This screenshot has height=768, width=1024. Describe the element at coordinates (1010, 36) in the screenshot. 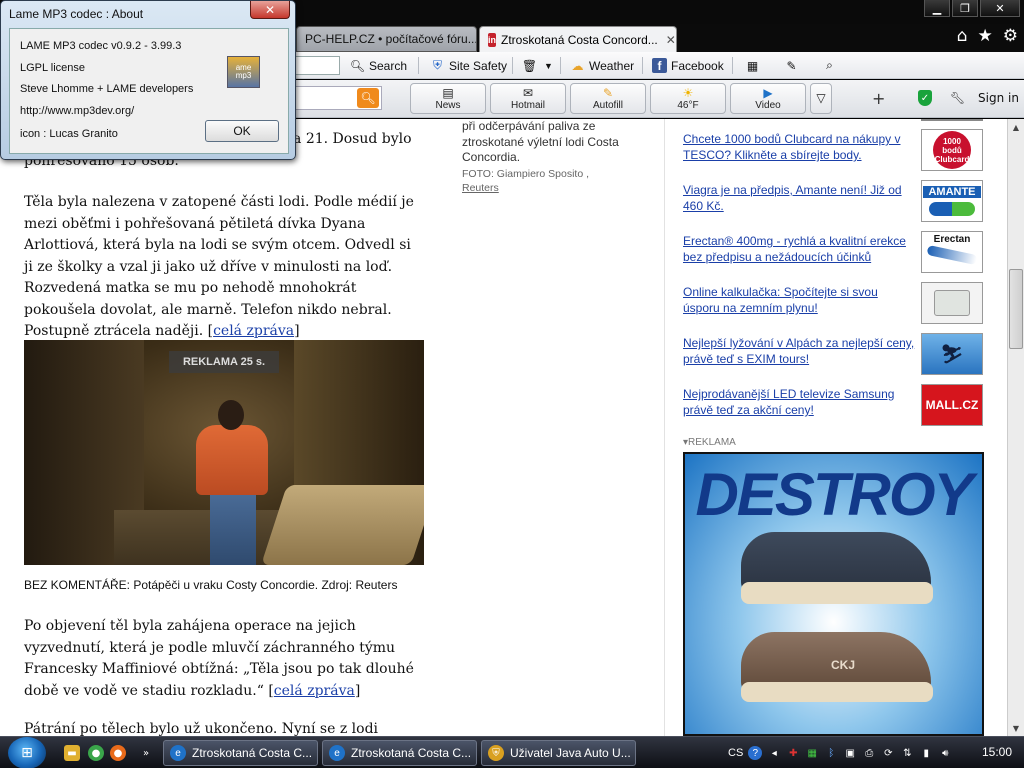

I see `settings-gear-icon: ⚙` at that location.